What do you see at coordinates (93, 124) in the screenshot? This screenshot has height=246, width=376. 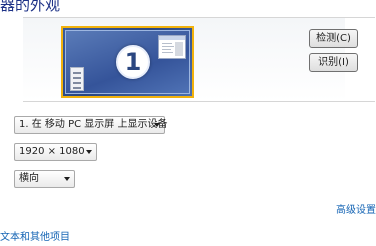 I see `display-select-value: 1. 在 移动 PC 显示屏 上显示设备` at bounding box center [93, 124].